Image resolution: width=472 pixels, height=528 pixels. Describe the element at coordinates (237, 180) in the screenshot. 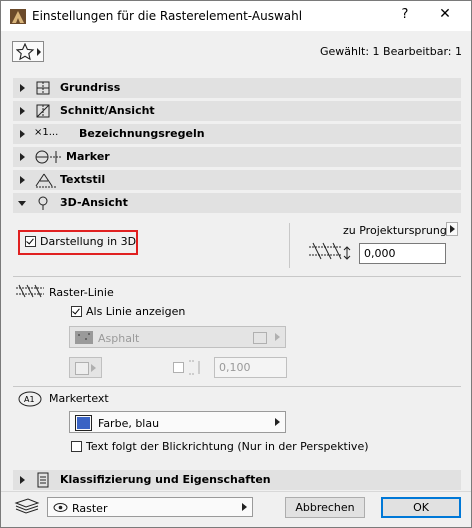

I see `section-textstil: Textstil` at that location.